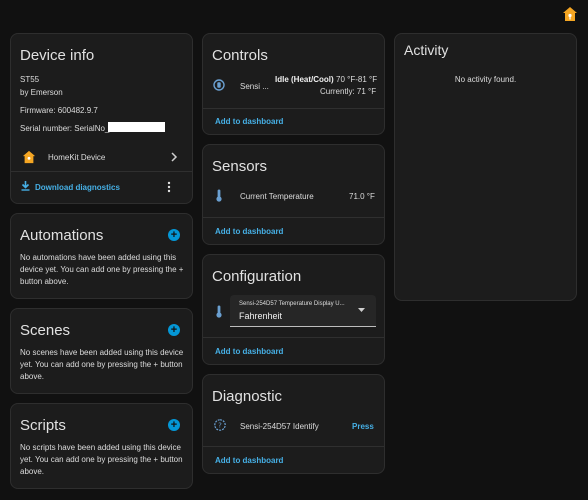  What do you see at coordinates (25, 186) in the screenshot?
I see `download-icon` at bounding box center [25, 186].